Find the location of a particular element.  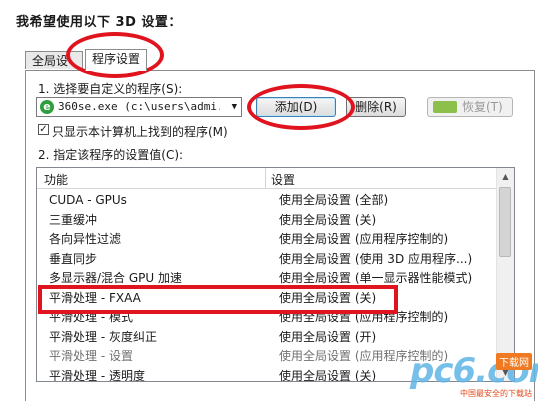

restore-button: 恢复(T) is located at coordinates (470, 107).